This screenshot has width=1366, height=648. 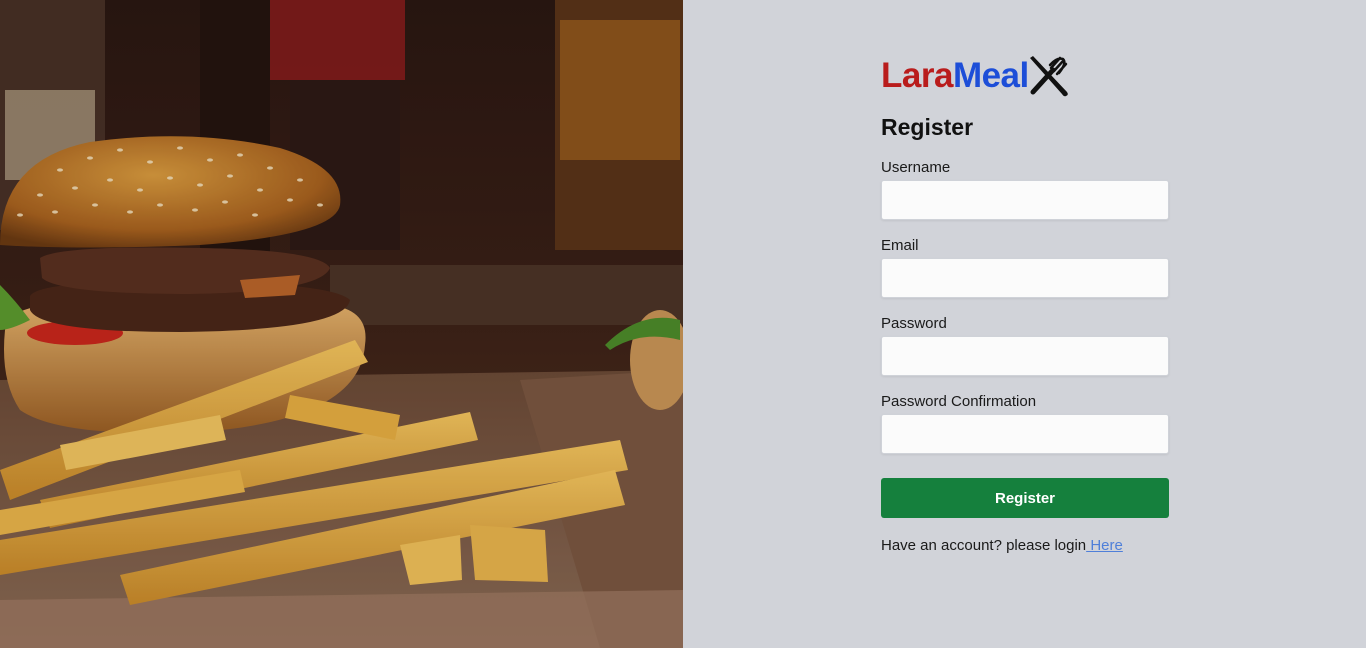 What do you see at coordinates (1025, 200) in the screenshot?
I see `username-input` at bounding box center [1025, 200].